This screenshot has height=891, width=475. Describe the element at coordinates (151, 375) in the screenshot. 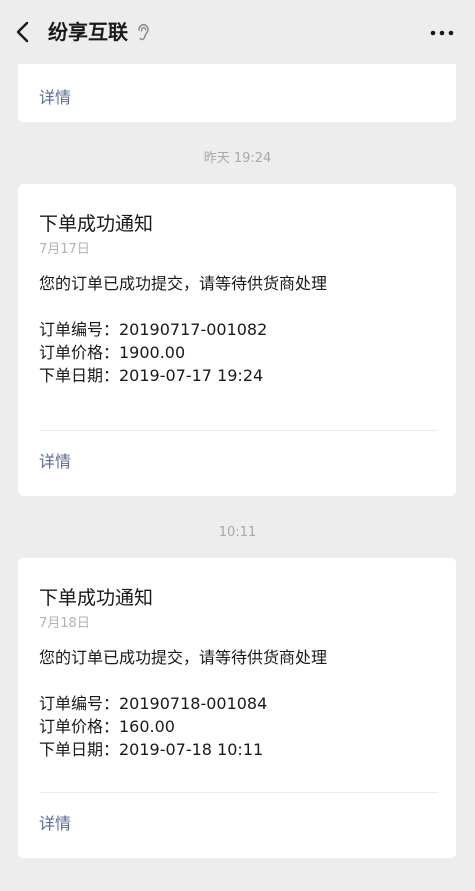

I see `order-date: 下单日期：2019-07-17 19:24` at that location.